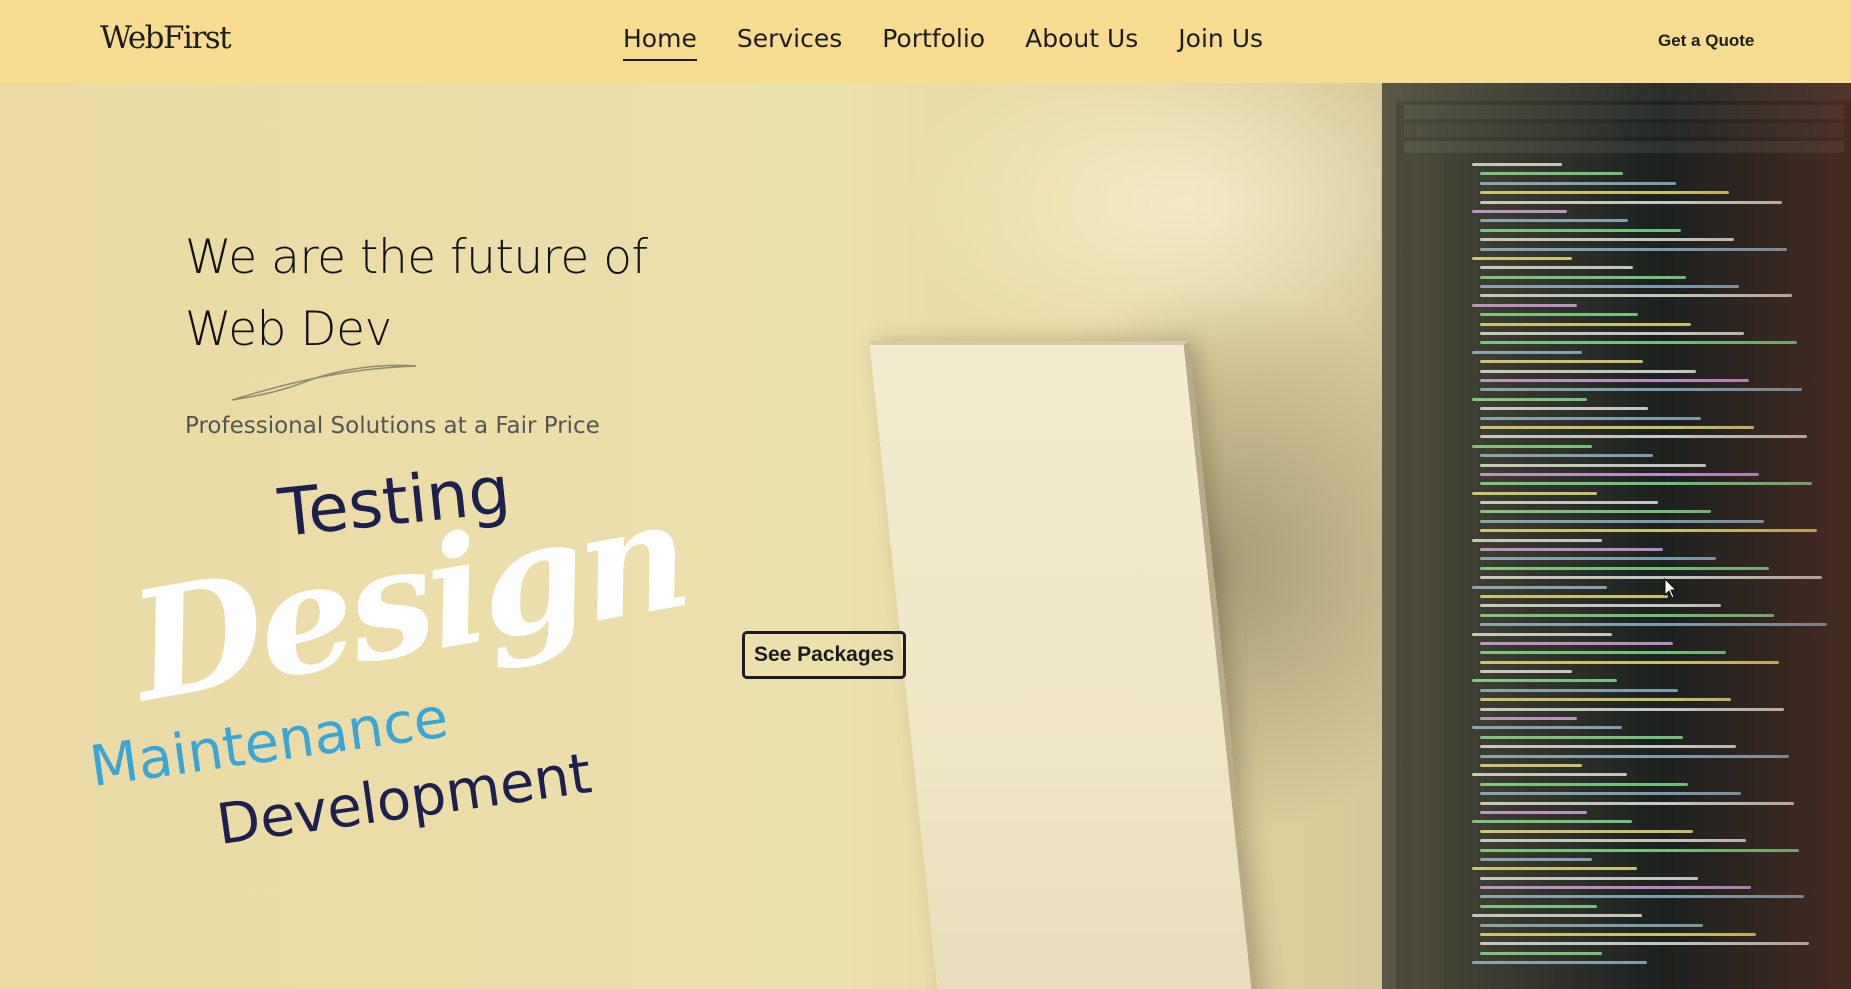 Image resolution: width=1851 pixels, height=989 pixels. I want to click on site-logo: WebFirst, so click(166, 38).